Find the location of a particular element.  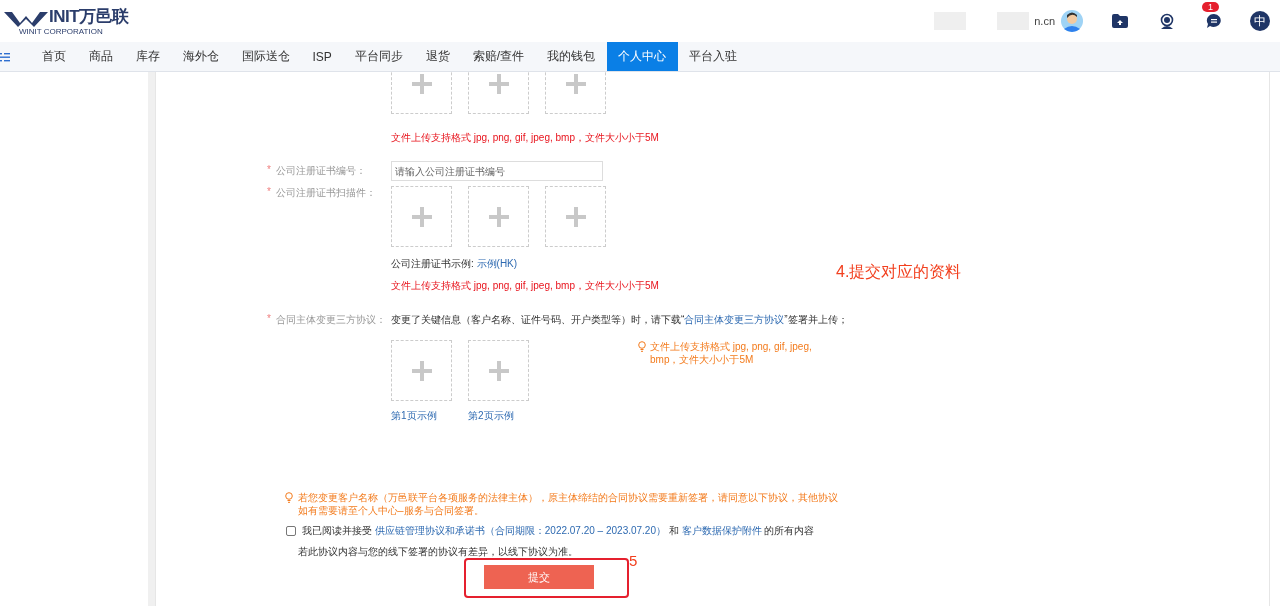

folder-upload-icon is located at coordinates (1120, 21).